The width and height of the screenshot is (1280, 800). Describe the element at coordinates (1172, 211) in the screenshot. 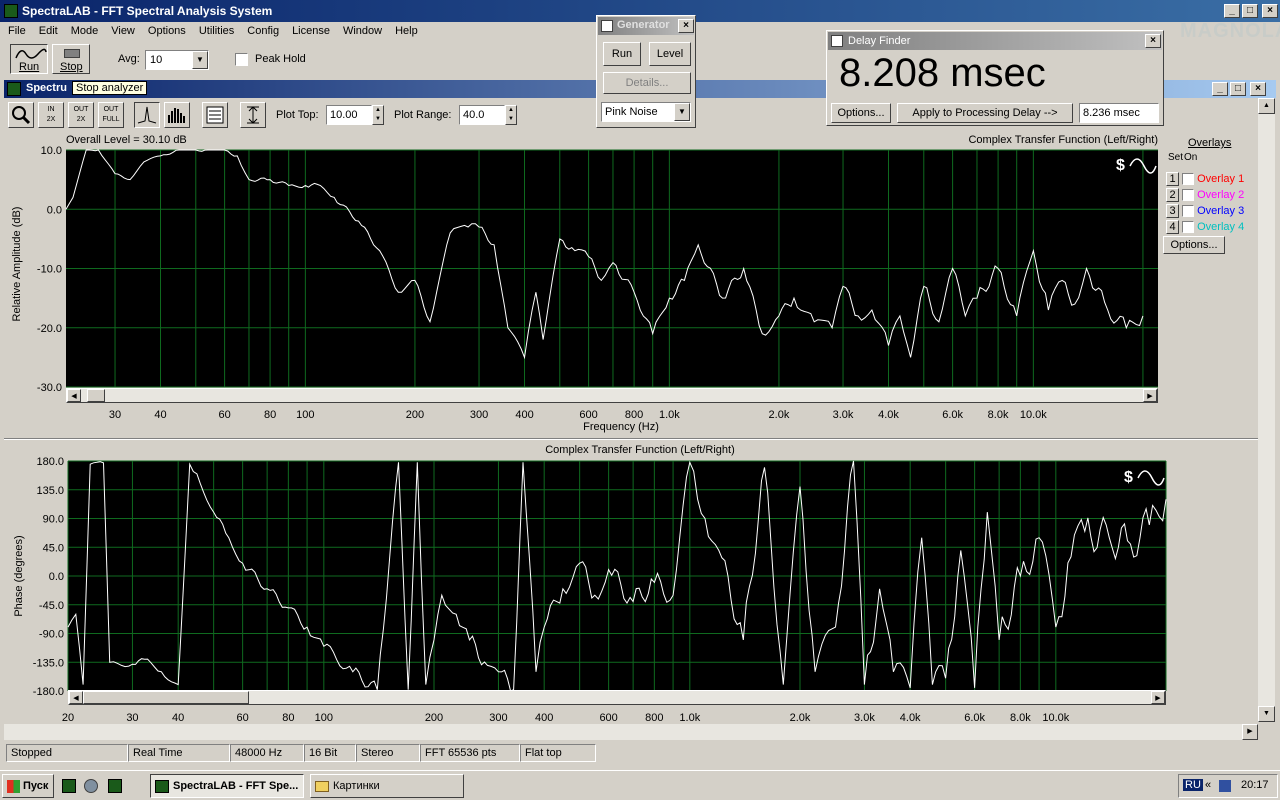

I see `overlay-set-button: 3` at that location.